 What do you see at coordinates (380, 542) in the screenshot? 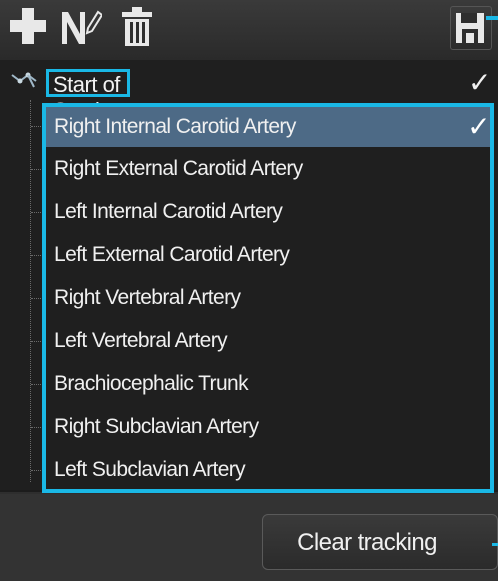
I see `clear-tracking-button: Clear tracking` at bounding box center [380, 542].